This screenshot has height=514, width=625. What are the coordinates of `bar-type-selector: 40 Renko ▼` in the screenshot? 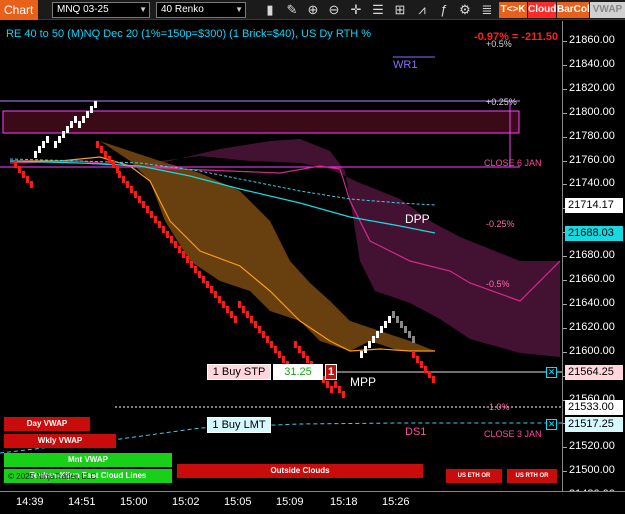 It's located at (201, 10).